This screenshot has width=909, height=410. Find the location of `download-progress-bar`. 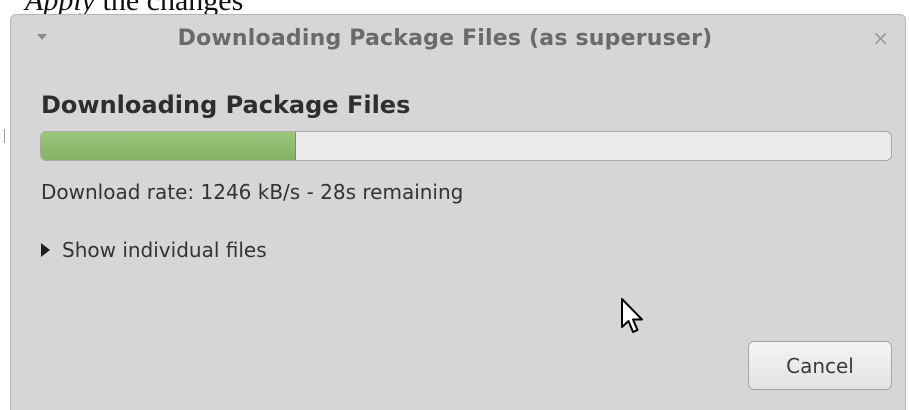

download-progress-bar is located at coordinates (466, 146).